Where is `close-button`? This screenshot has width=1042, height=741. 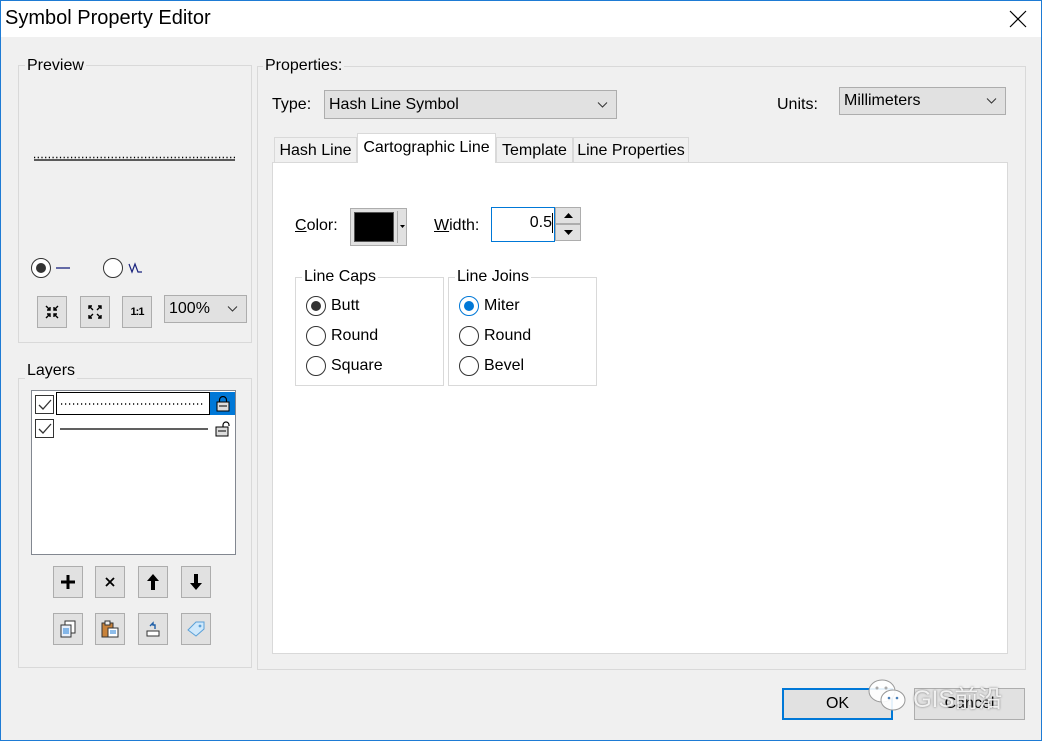
close-button is located at coordinates (1018, 19).